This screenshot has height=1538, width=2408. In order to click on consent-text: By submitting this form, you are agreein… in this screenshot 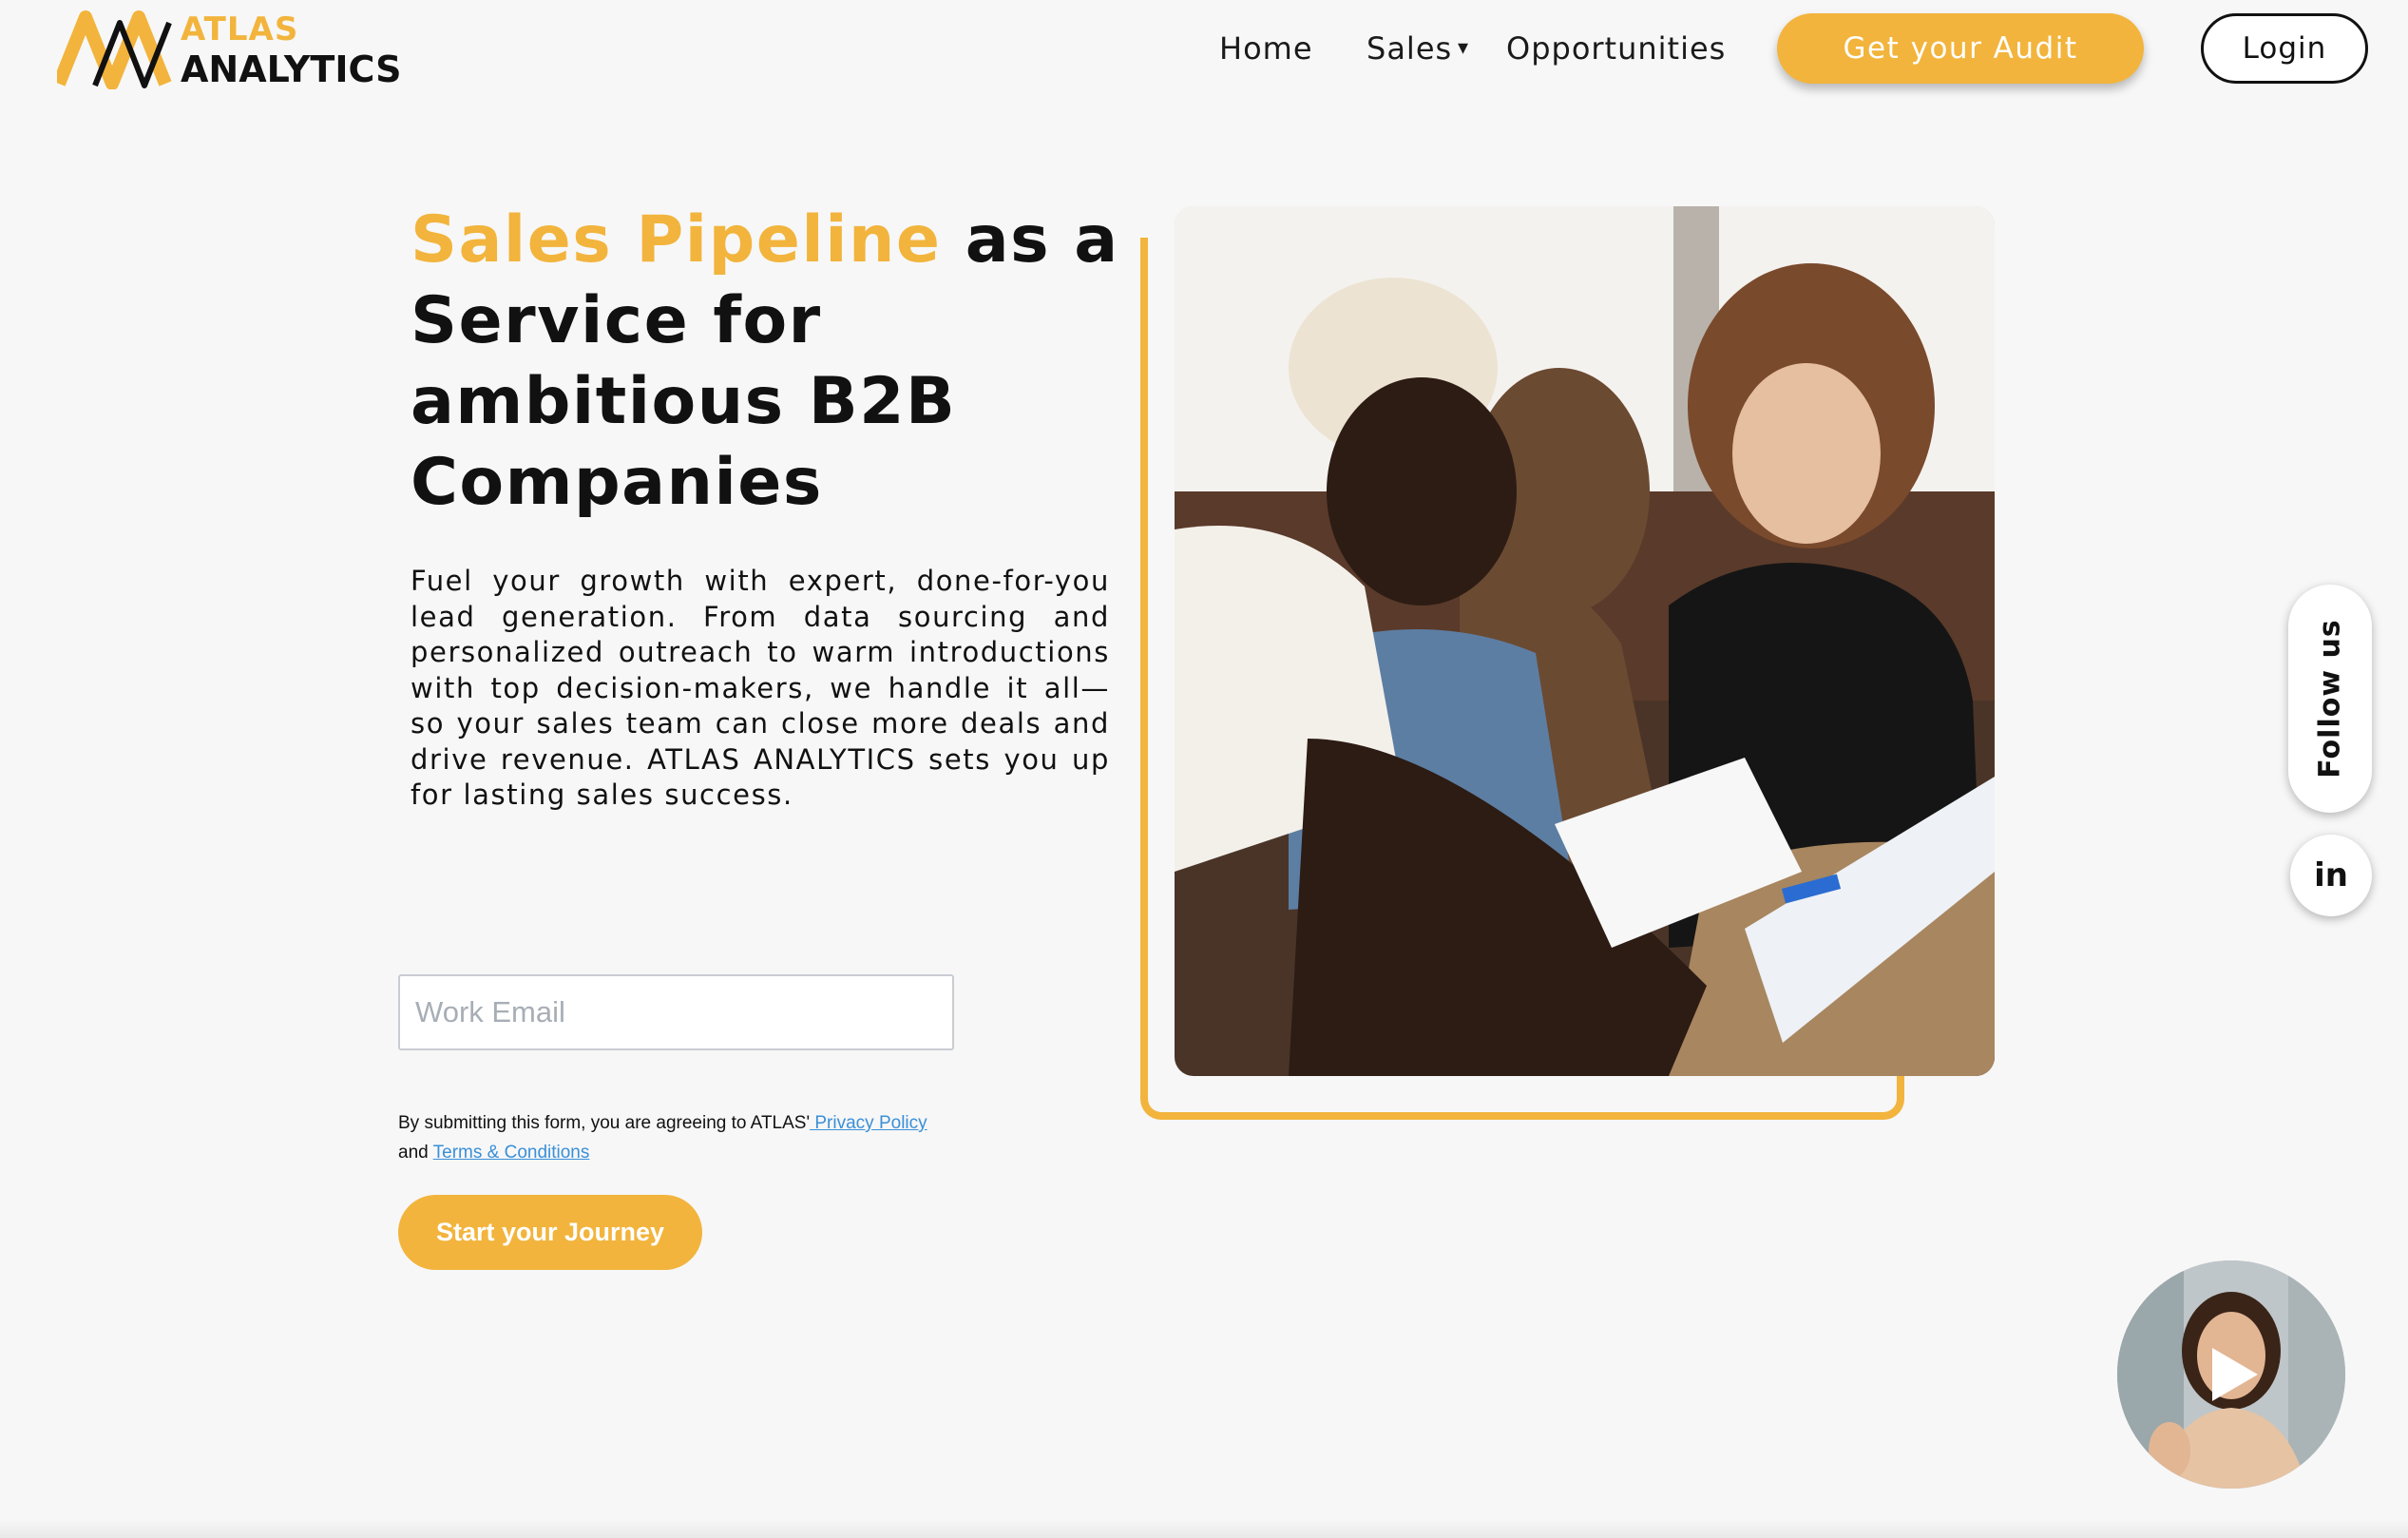, I will do `click(702, 1137)`.